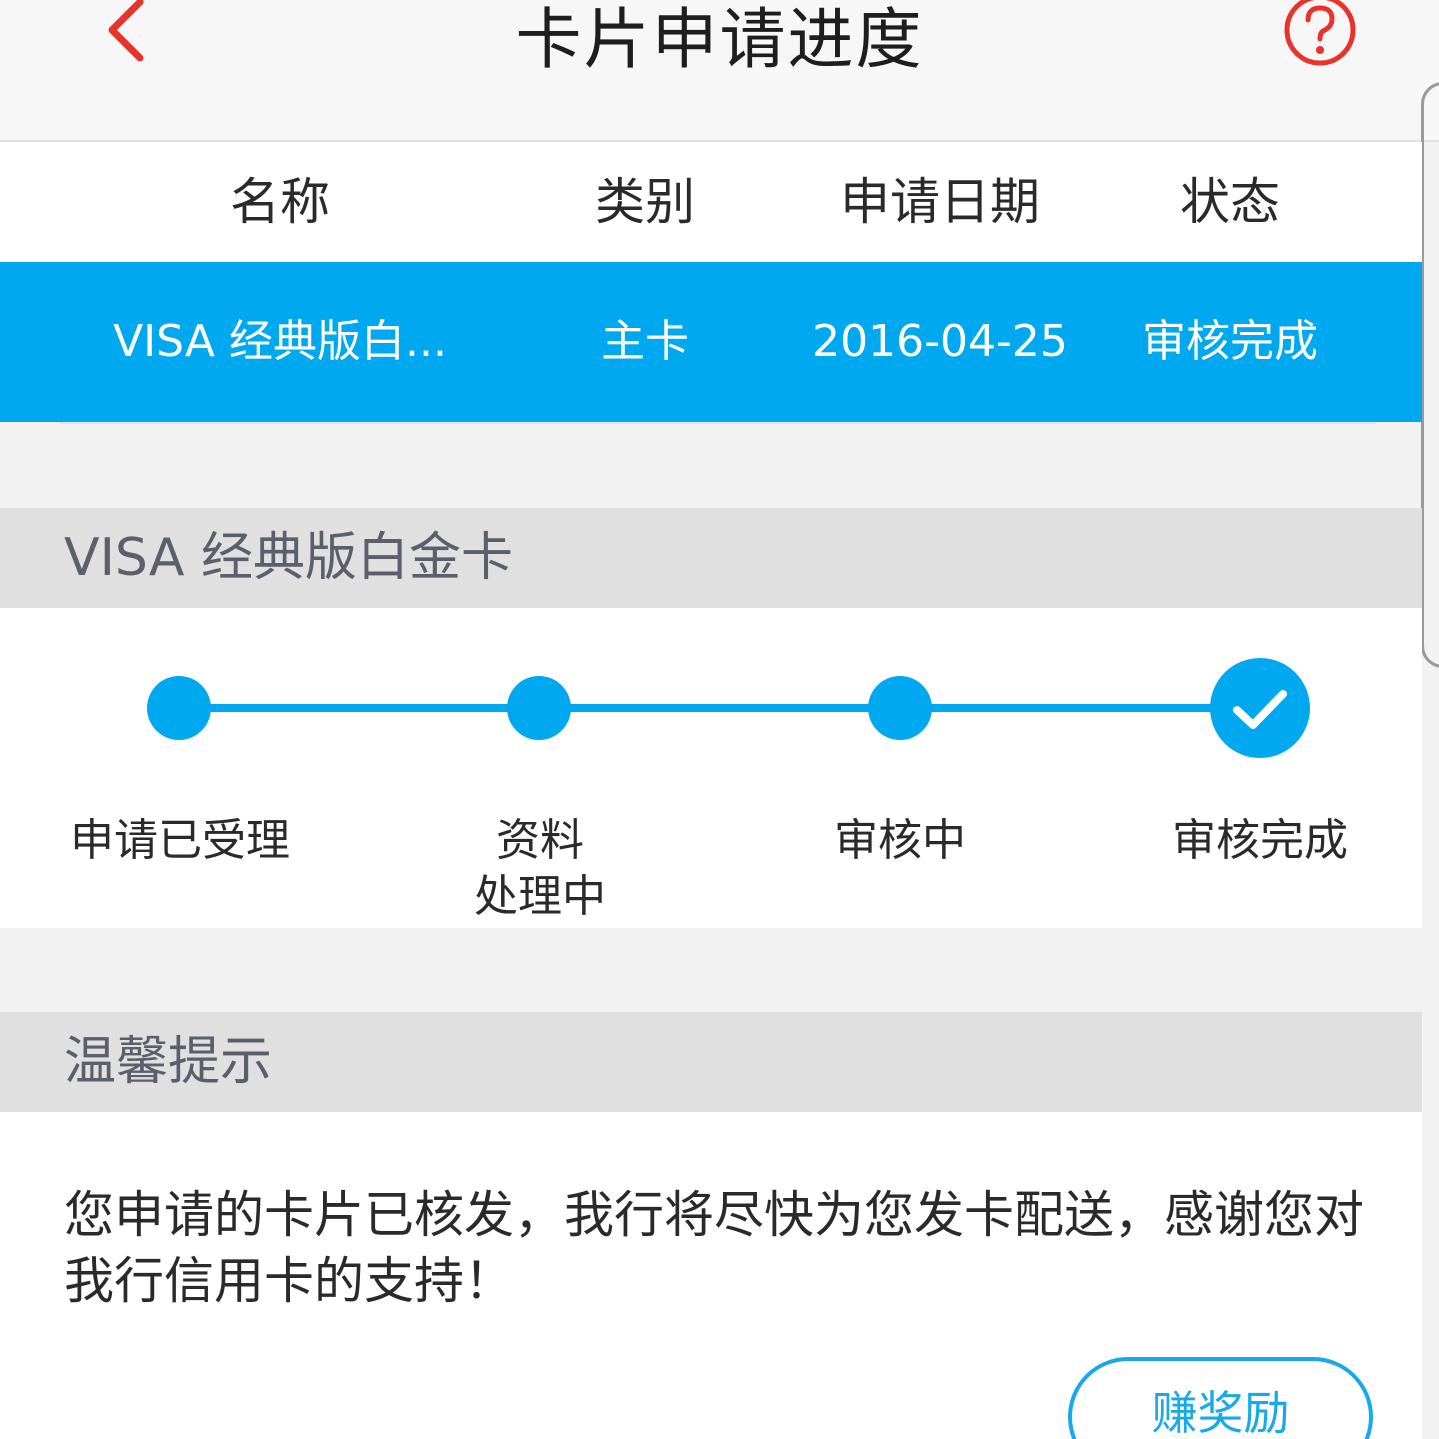 The height and width of the screenshot is (1439, 1439). I want to click on table-row: VISA 经典版白... 主卡 2016-04-25 审核完成, so click(711, 342).